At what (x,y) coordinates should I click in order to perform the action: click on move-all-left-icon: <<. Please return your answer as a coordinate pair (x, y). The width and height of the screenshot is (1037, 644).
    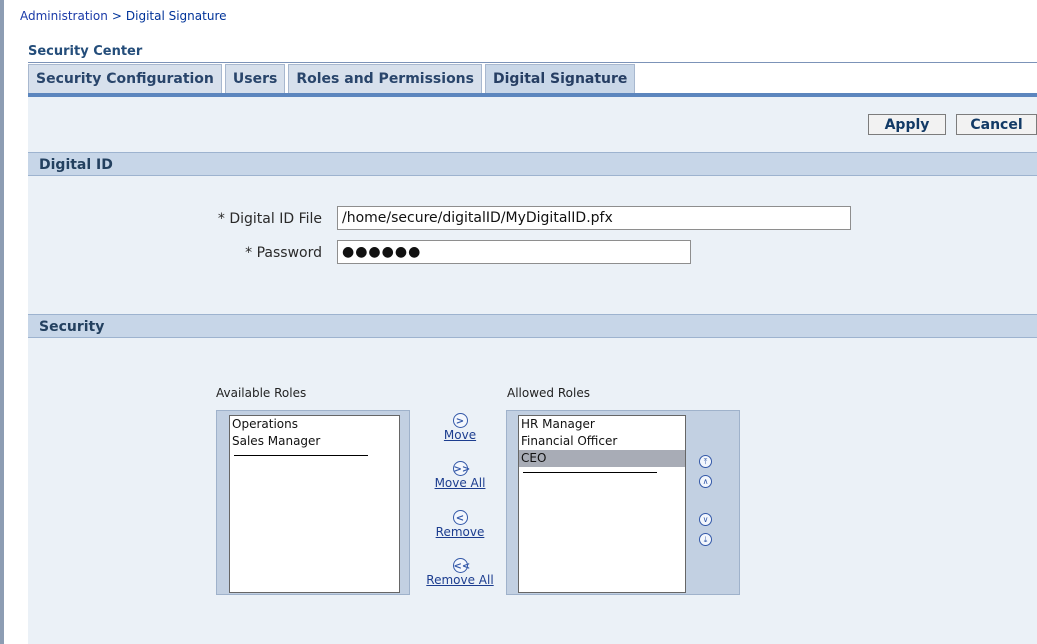
    Looking at the image, I should click on (461, 565).